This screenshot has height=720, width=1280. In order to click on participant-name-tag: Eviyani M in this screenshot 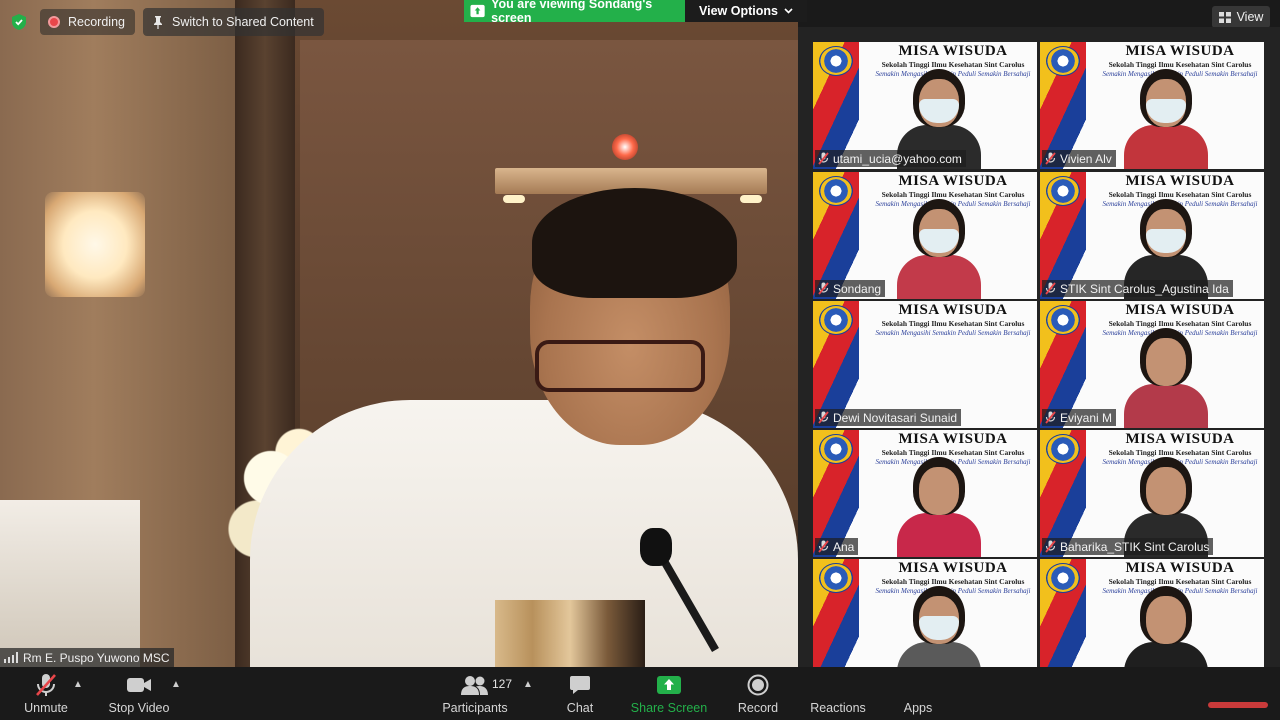, I will do `click(1079, 417)`.